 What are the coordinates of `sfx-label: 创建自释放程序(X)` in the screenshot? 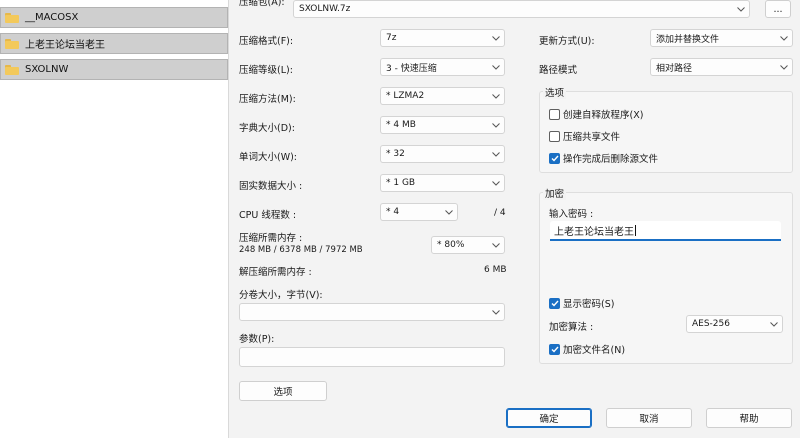 It's located at (603, 115).